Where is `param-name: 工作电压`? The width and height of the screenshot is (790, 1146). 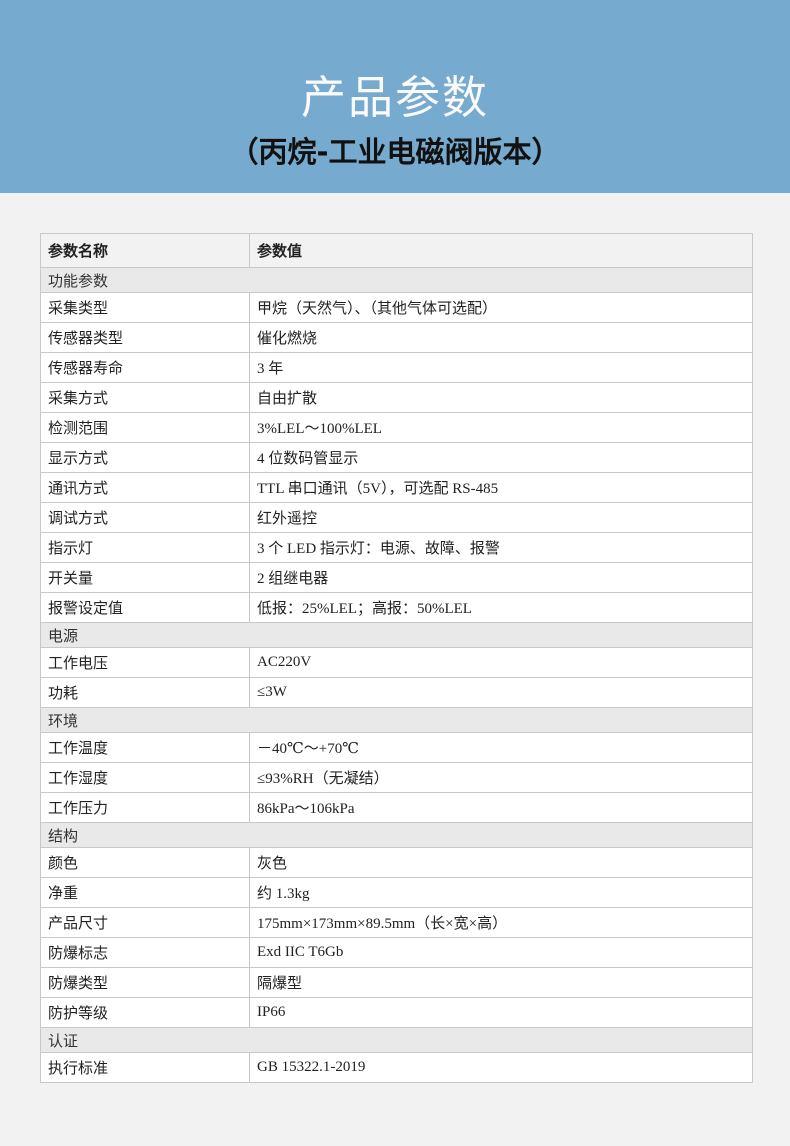 param-name: 工作电压 is located at coordinates (145, 662).